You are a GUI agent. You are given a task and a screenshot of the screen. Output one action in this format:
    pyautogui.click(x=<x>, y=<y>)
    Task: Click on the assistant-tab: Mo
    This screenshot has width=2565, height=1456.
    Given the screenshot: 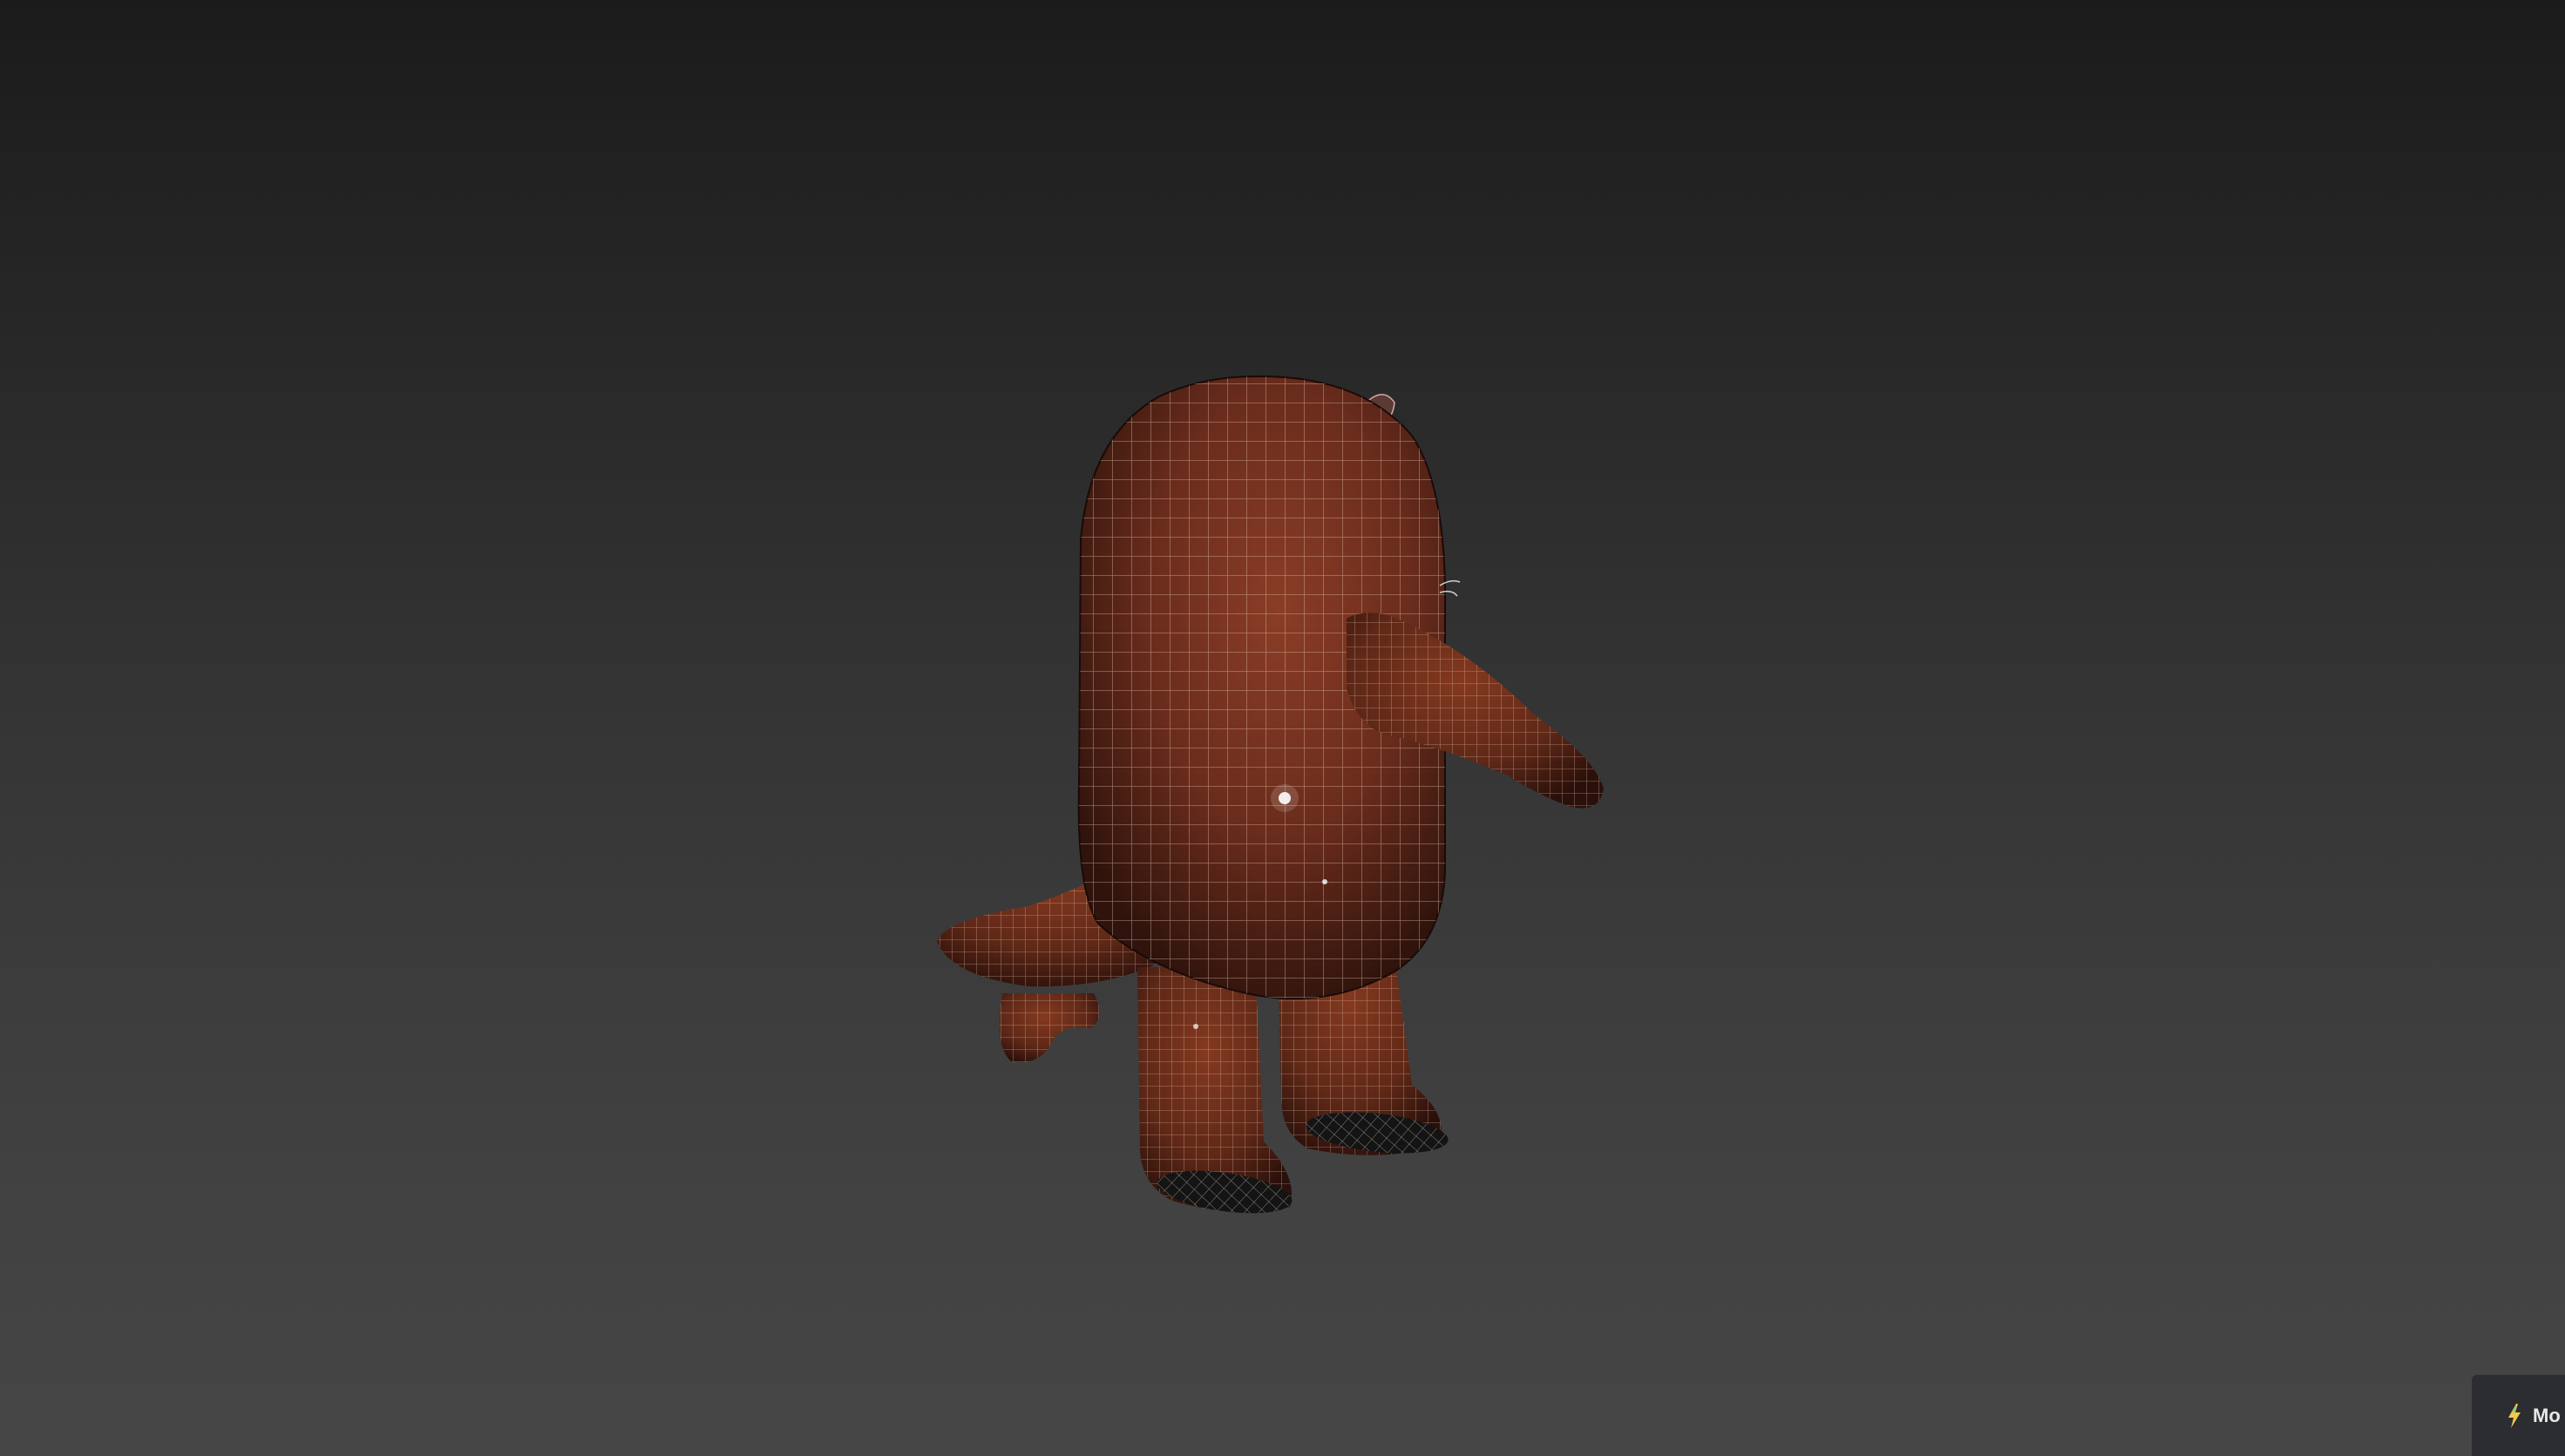 What is the action you would take?
    pyautogui.click(x=2518, y=1415)
    